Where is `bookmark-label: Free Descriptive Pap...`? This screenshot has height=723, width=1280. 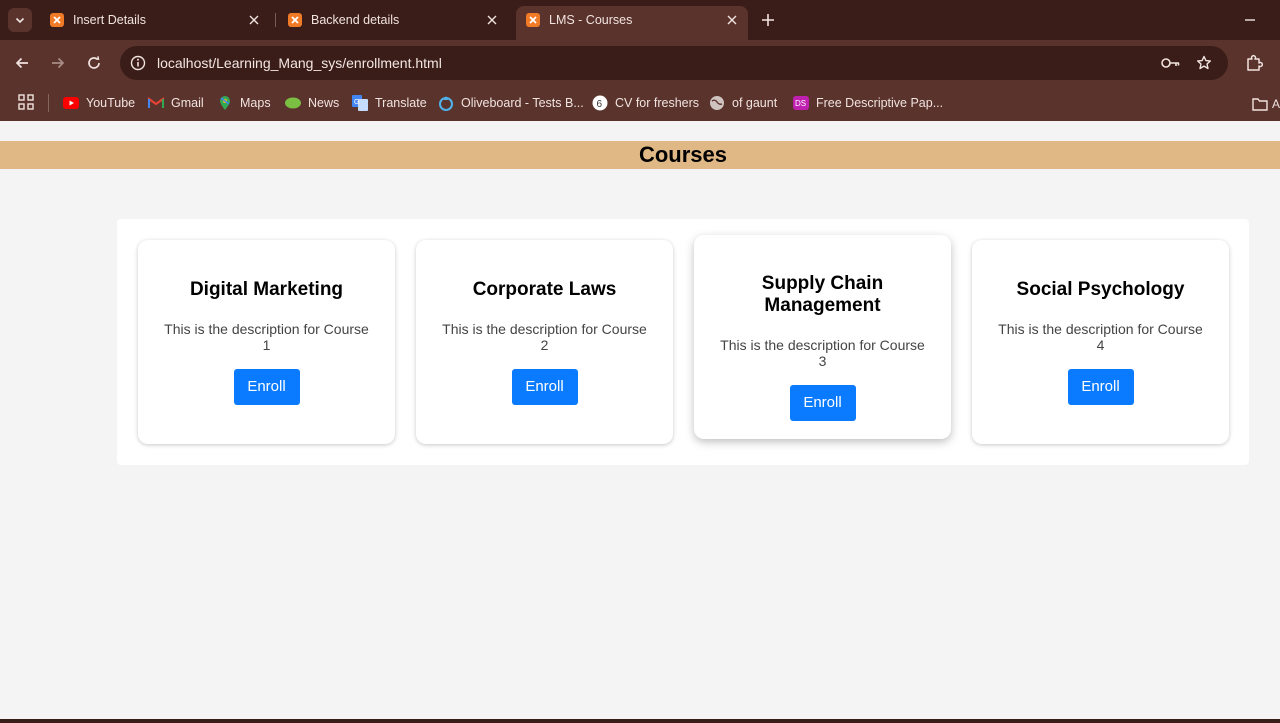 bookmark-label: Free Descriptive Pap... is located at coordinates (880, 103).